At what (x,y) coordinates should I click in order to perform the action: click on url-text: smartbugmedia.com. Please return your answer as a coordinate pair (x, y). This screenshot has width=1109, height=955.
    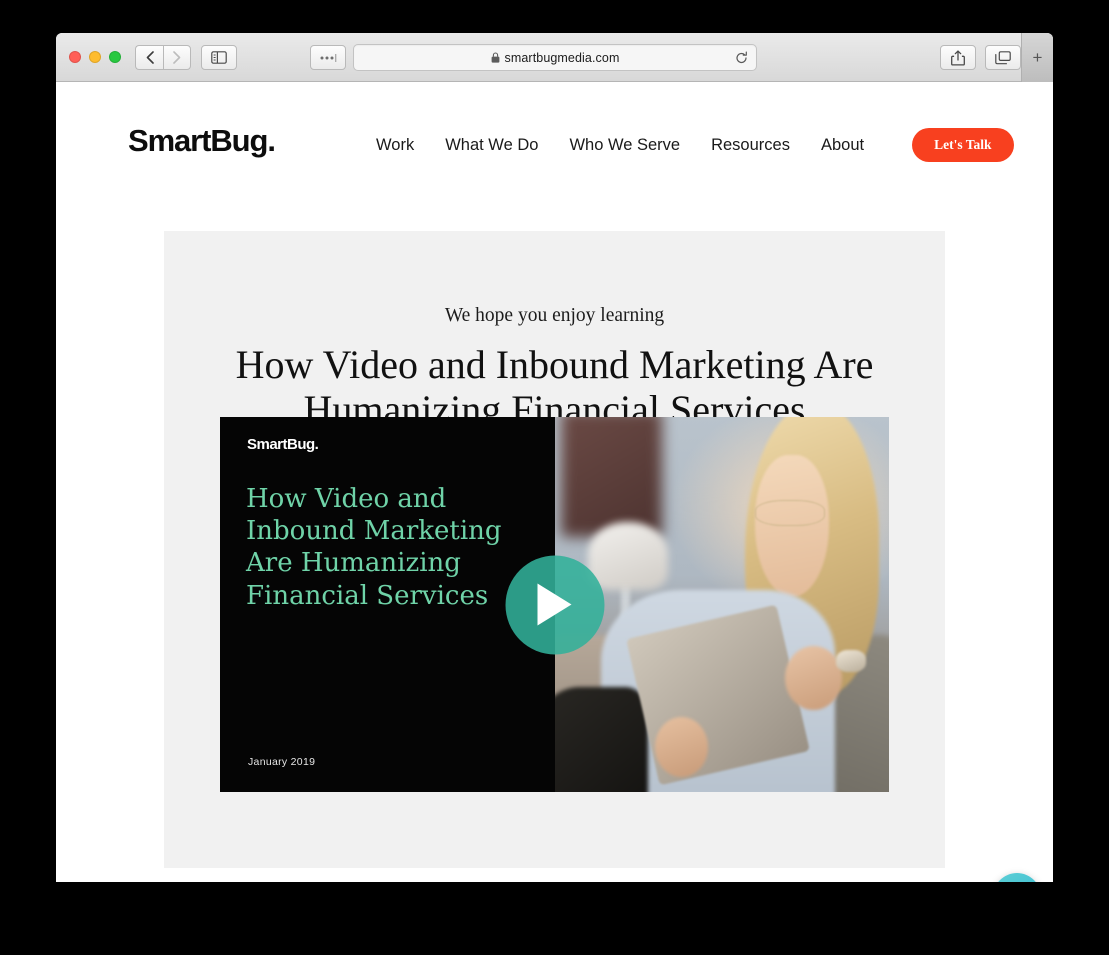
    Looking at the image, I should click on (562, 57).